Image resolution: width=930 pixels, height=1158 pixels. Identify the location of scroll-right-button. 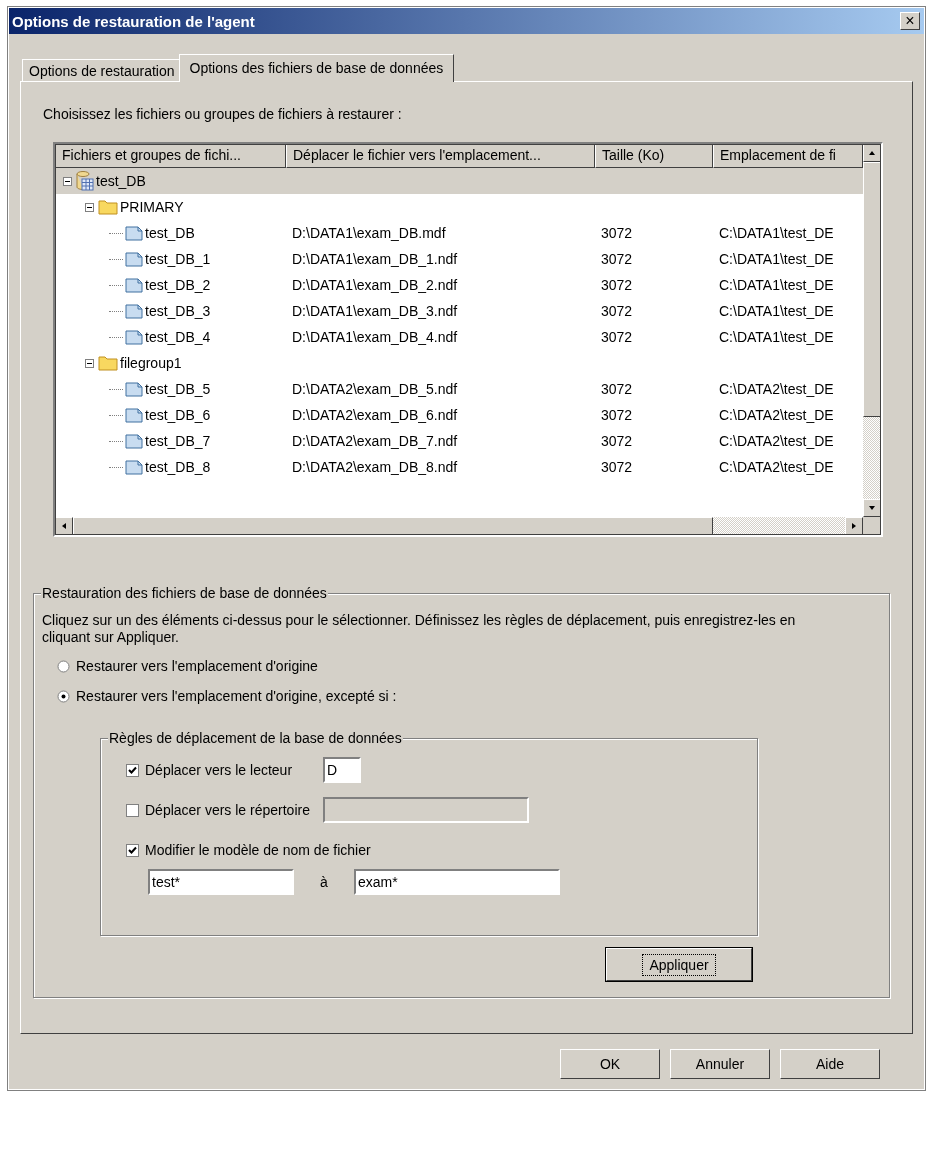
(854, 526).